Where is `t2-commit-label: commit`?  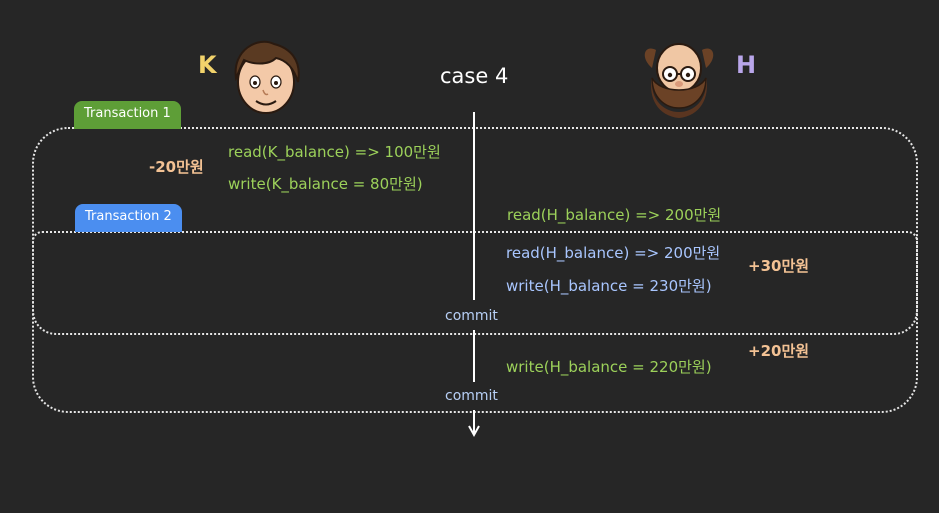
t2-commit-label: commit is located at coordinates (471, 316).